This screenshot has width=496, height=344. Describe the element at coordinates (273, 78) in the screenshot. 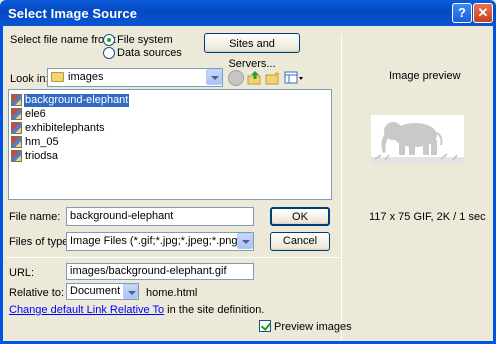

I see `new-folder-icon` at that location.